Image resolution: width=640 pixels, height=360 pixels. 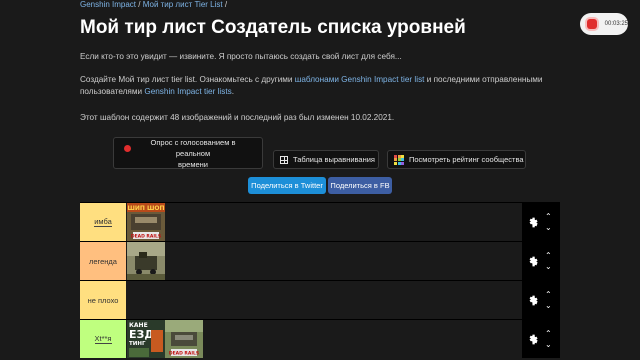 I want to click on breadcrumb-tierlist-link: Мой тир лист Tier List, so click(x=183, y=4).